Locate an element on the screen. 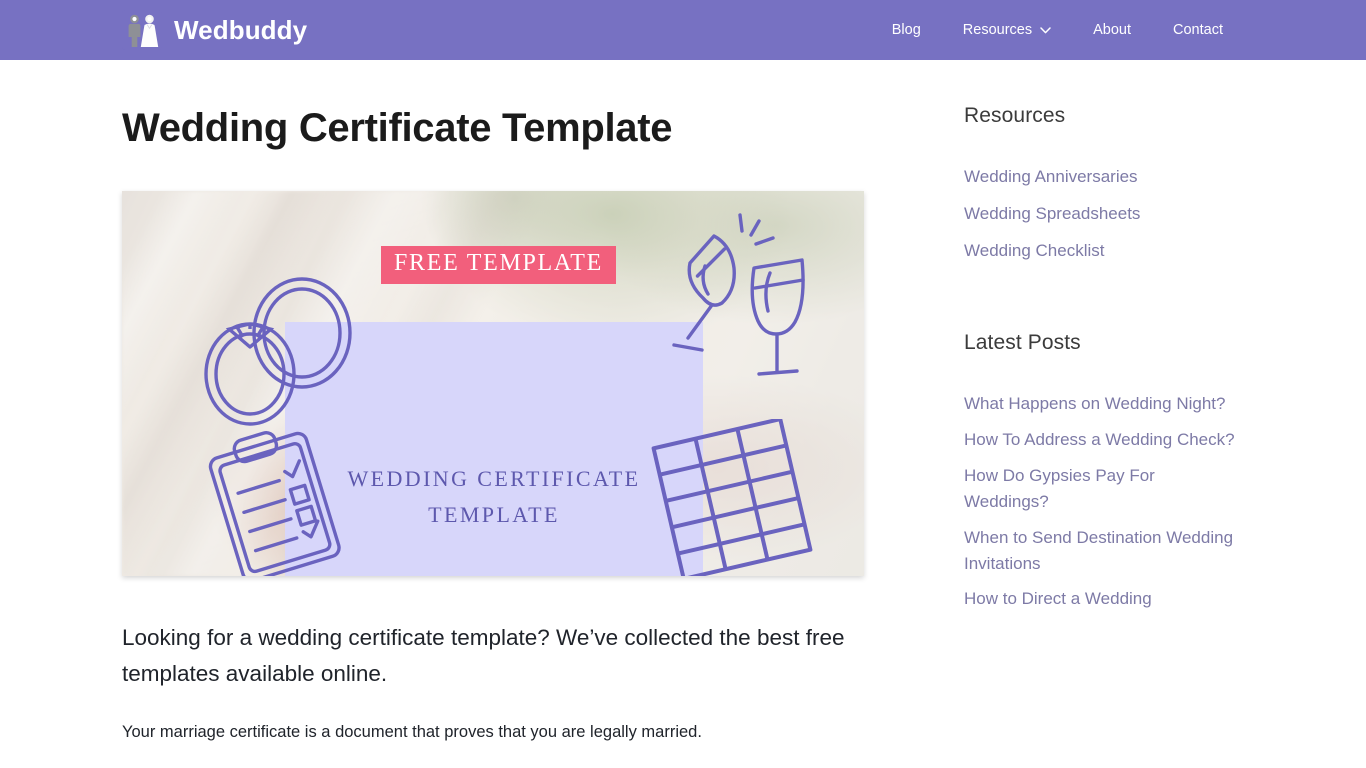 This screenshot has width=1366, height=768. nav-item-contact-label: Contact is located at coordinates (1198, 30).